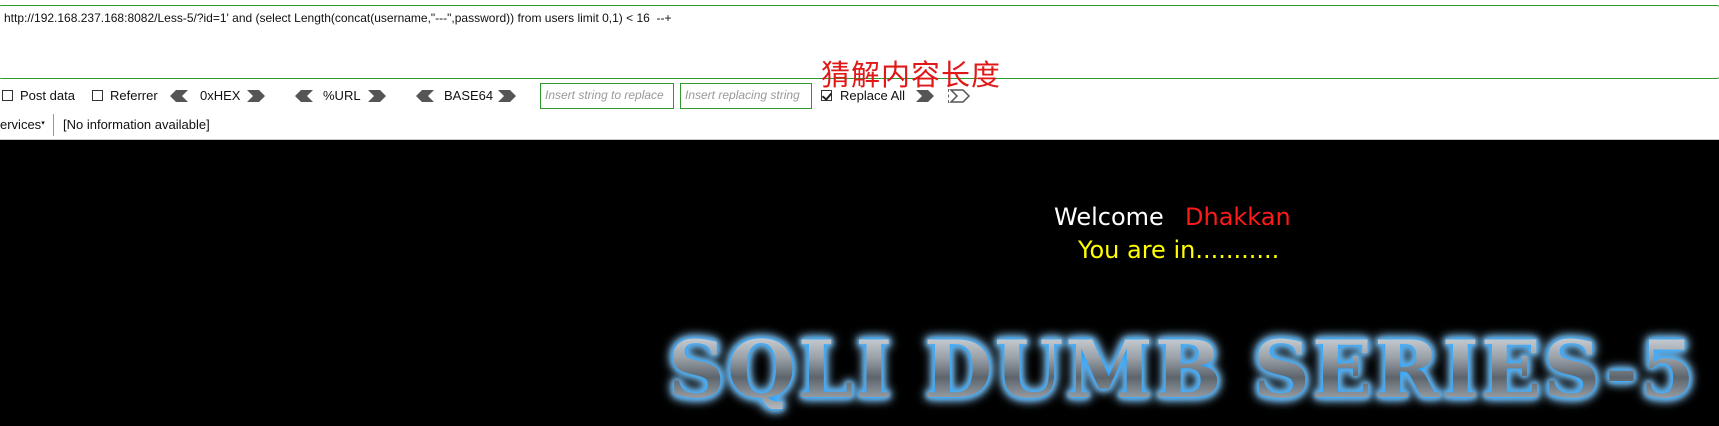 This screenshot has width=1719, height=426. What do you see at coordinates (303, 96) in the screenshot?
I see `url-decode-arrow-icon` at bounding box center [303, 96].